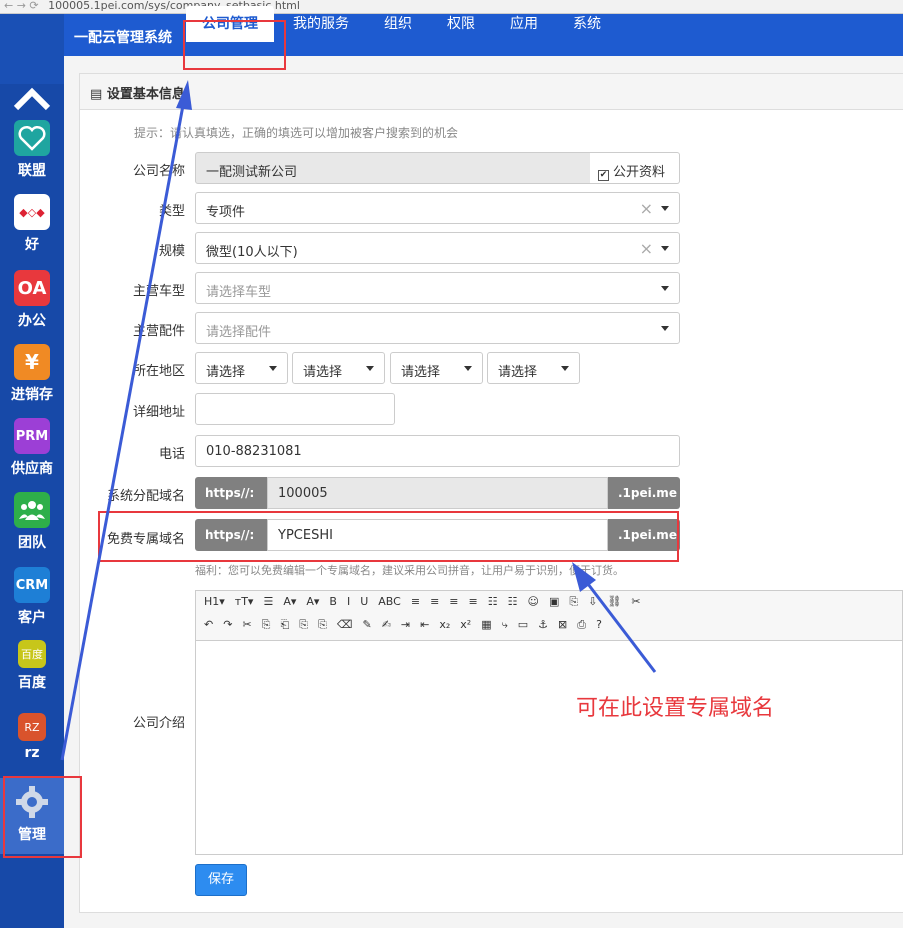 The image size is (903, 928). I want to click on company-name-input: 一配测试新公司, so click(393, 168).